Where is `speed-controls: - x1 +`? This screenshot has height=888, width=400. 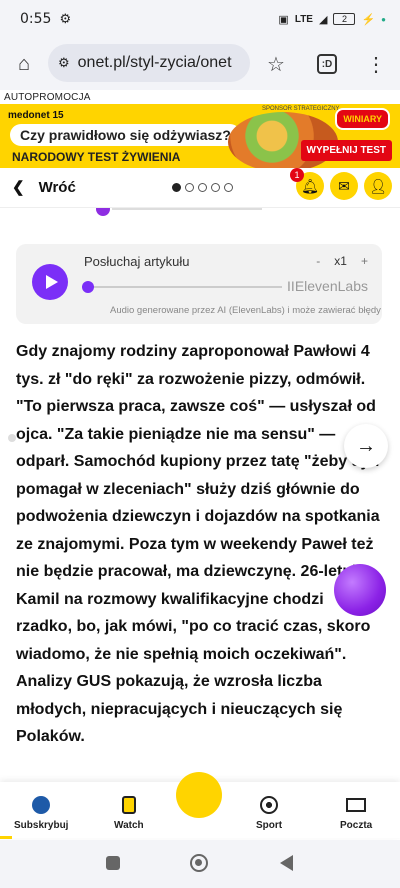 speed-controls: - x1 + is located at coordinates (342, 261).